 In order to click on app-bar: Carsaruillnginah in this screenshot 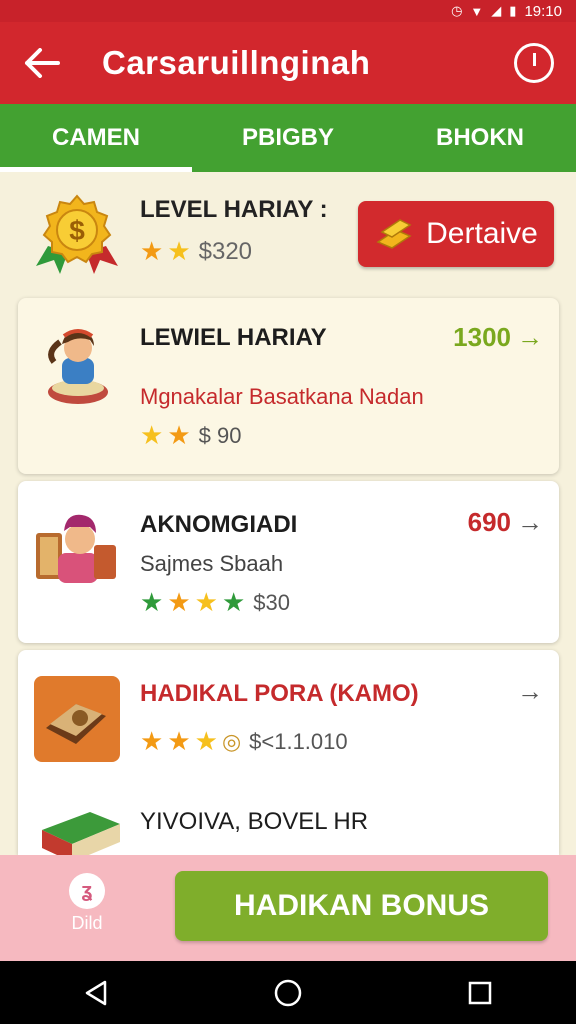, I will do `click(288, 63)`.